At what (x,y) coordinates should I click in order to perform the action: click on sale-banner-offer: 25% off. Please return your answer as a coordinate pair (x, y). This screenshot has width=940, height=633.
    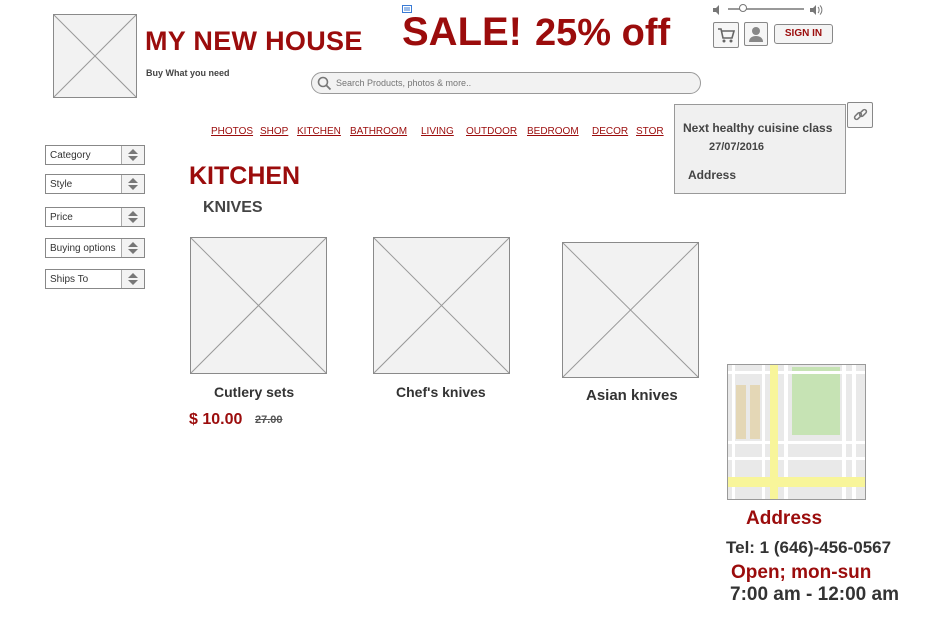
    Looking at the image, I should click on (603, 33).